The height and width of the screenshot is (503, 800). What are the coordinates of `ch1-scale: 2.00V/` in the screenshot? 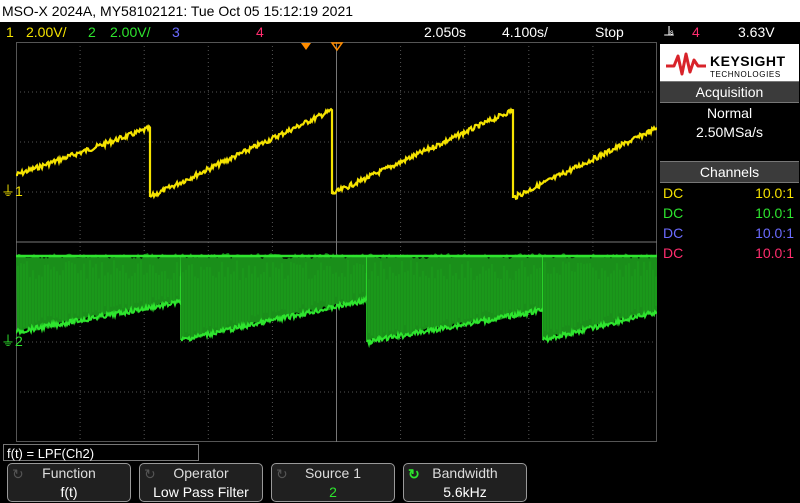 It's located at (46, 32).